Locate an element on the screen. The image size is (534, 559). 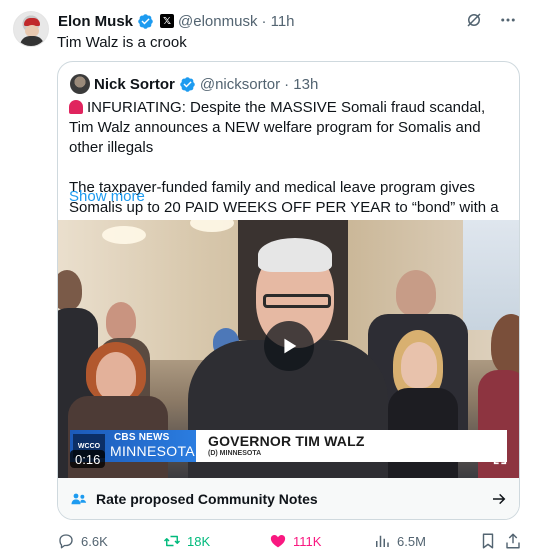
play-button is located at coordinates (289, 346).